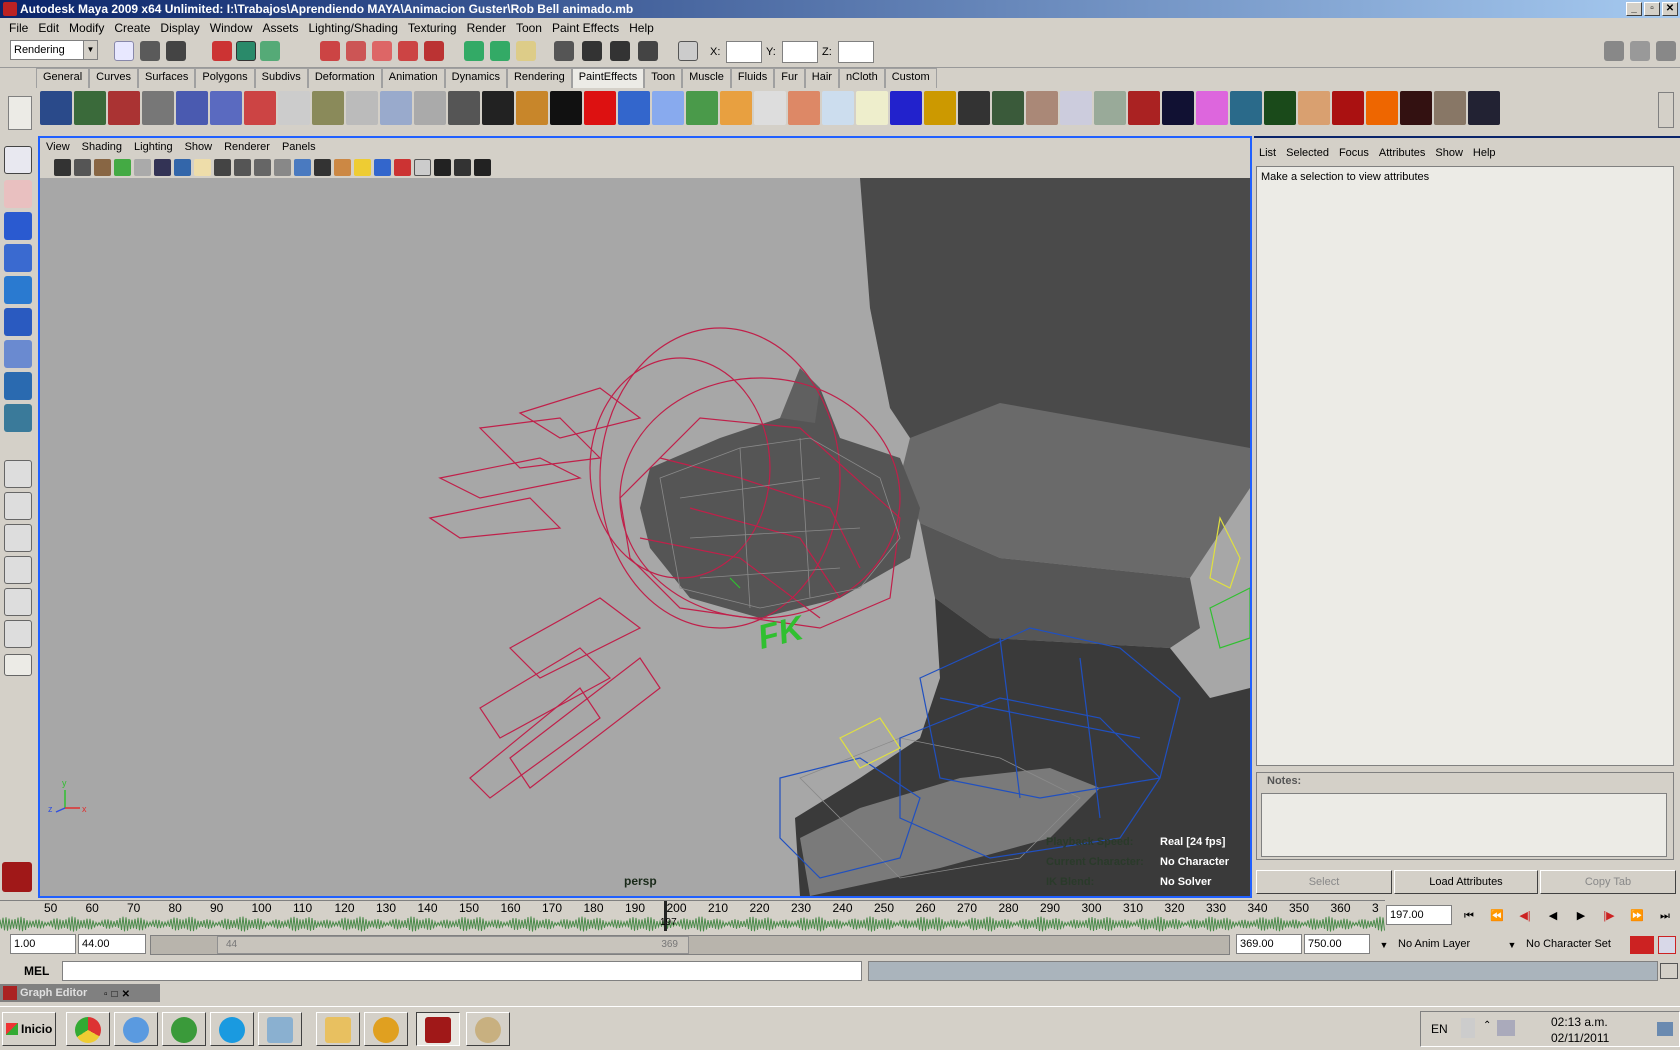  Describe the element at coordinates (18, 386) in the screenshot. I see `soft-modification-icon` at that location.